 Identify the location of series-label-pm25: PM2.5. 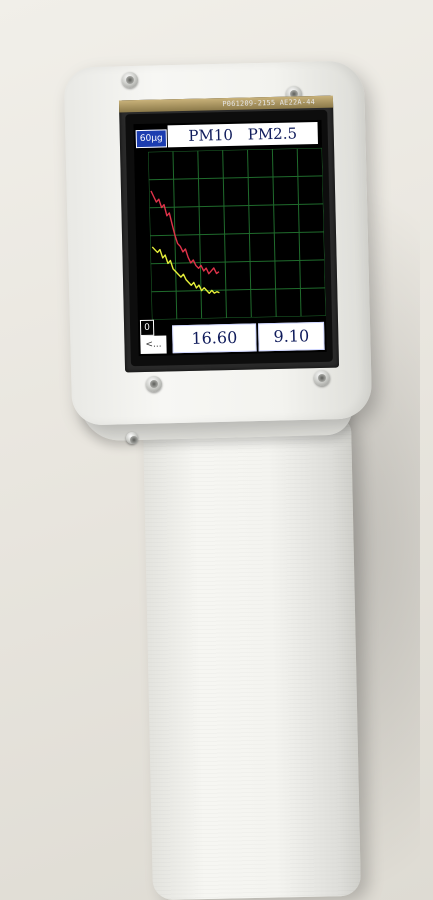
(272, 134).